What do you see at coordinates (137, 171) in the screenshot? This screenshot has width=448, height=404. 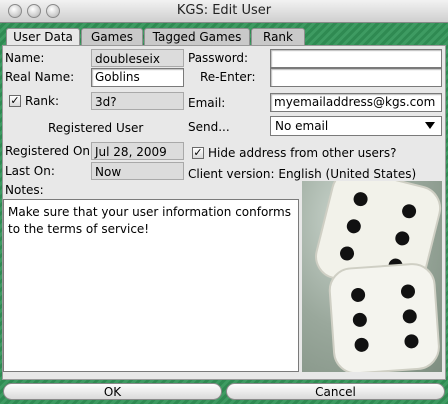 I see `last-on-value: Now` at bounding box center [137, 171].